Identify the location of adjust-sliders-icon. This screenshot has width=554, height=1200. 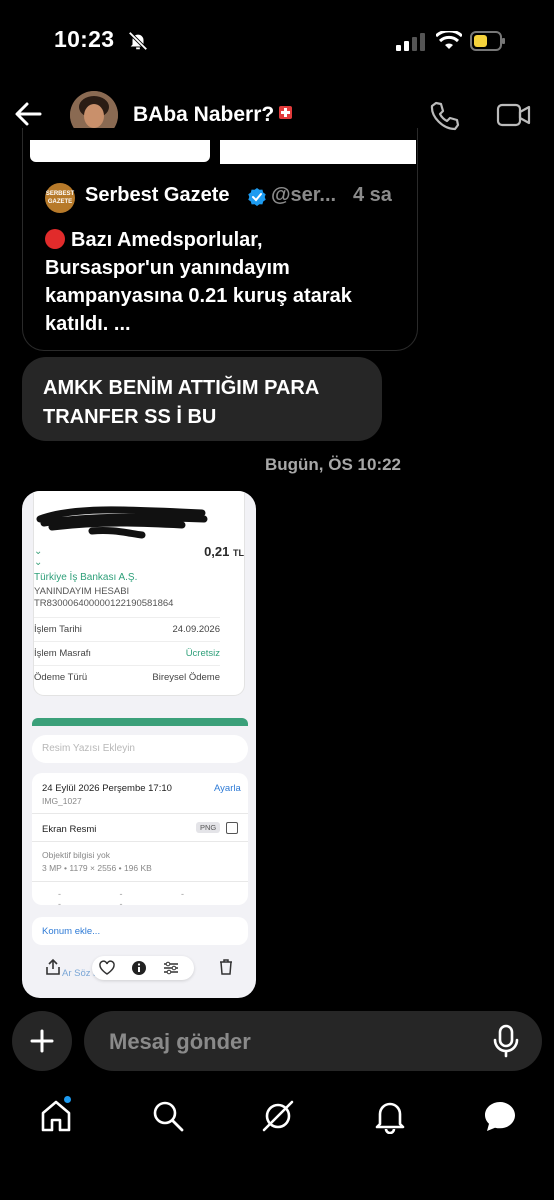
(171, 968).